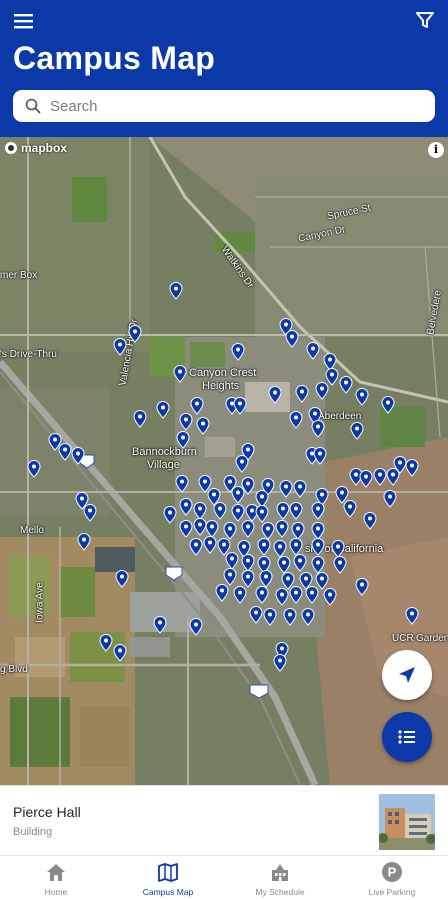  What do you see at coordinates (407, 675) in the screenshot?
I see `locate-me-button` at bounding box center [407, 675].